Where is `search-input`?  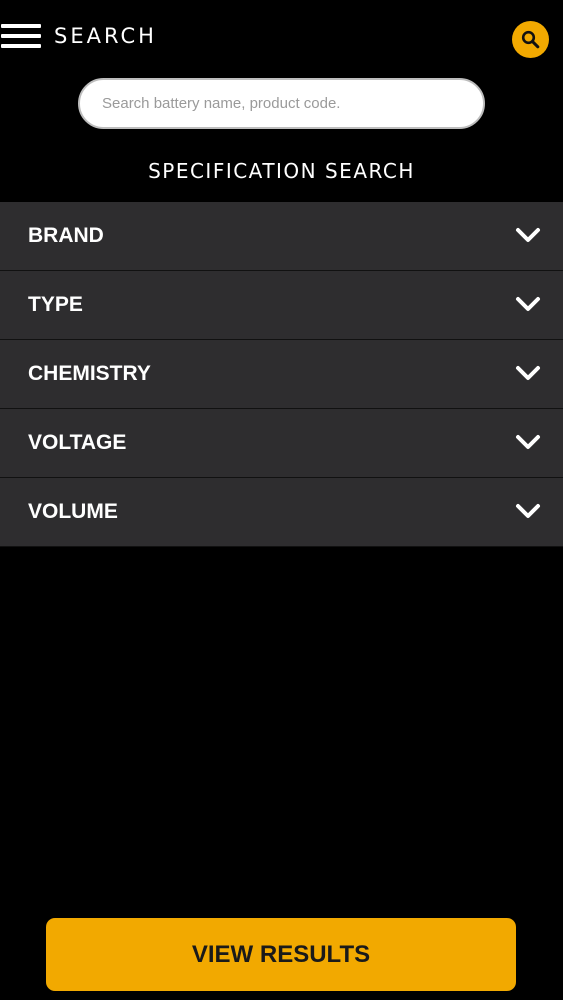
search-input is located at coordinates (282, 103).